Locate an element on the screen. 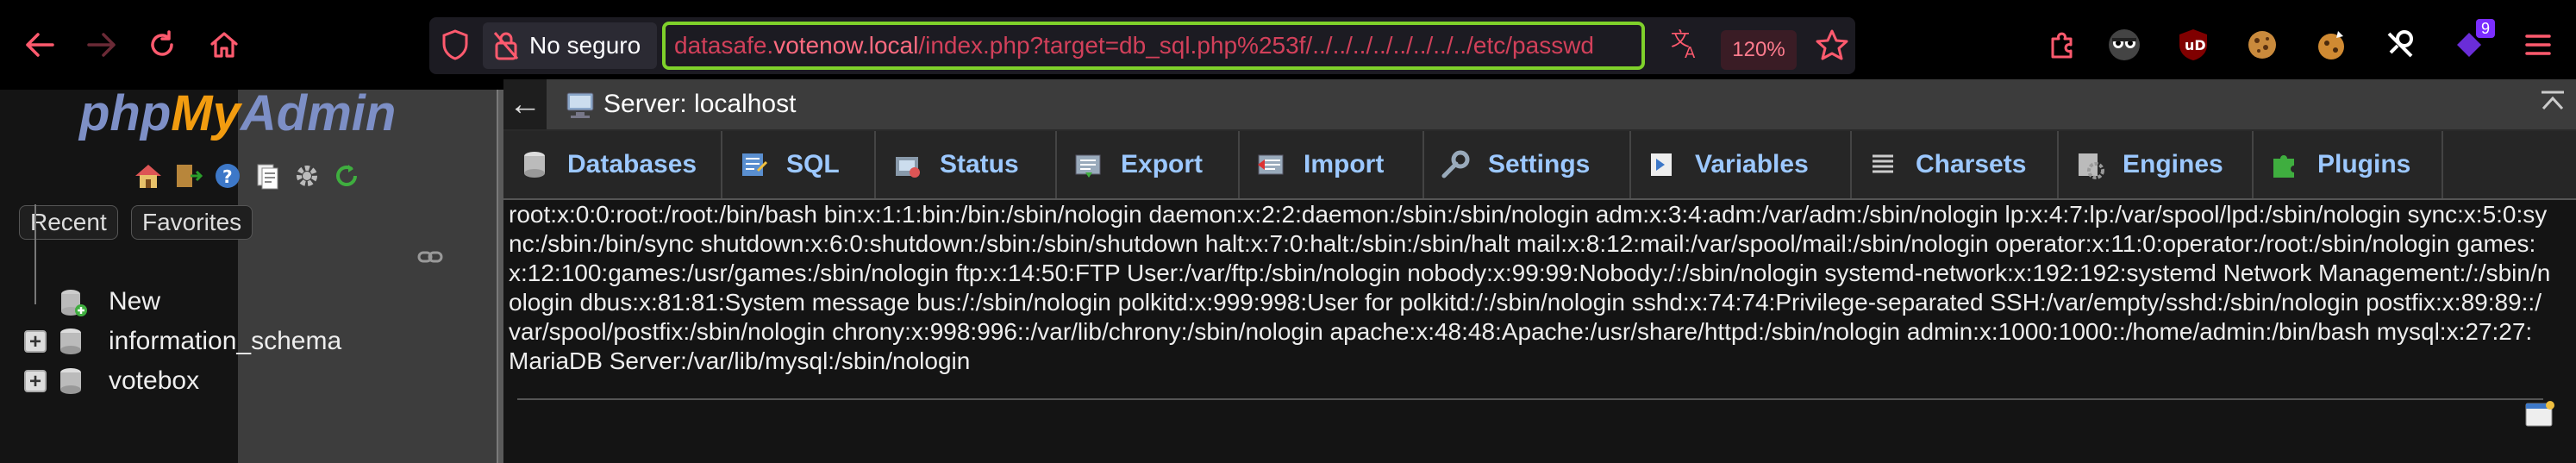  extension-with-badge-icon: 9 is located at coordinates (2472, 42).